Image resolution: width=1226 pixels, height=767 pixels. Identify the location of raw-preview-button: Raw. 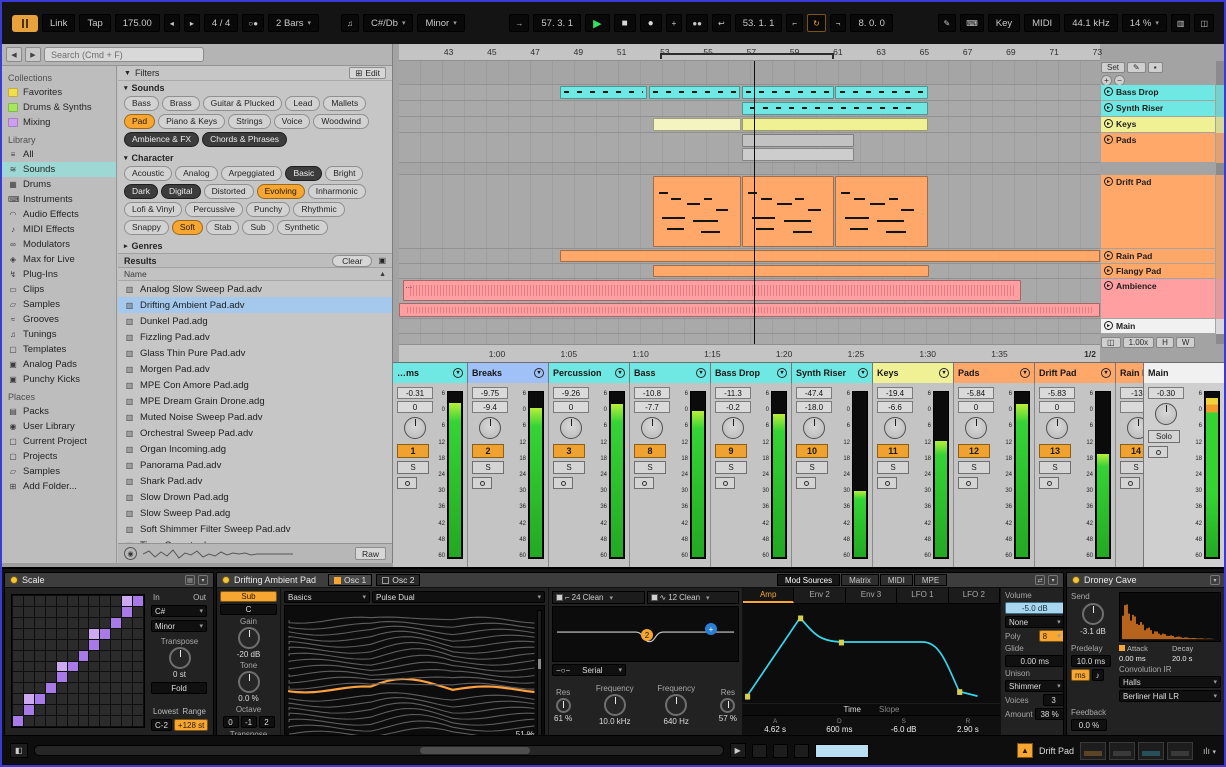
(370, 553).